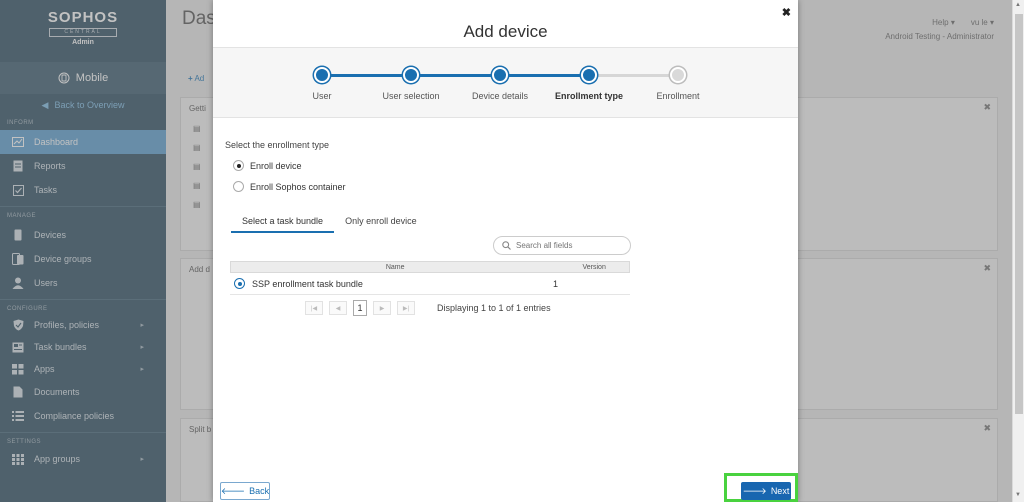  I want to click on step-user: User, so click(322, 84).